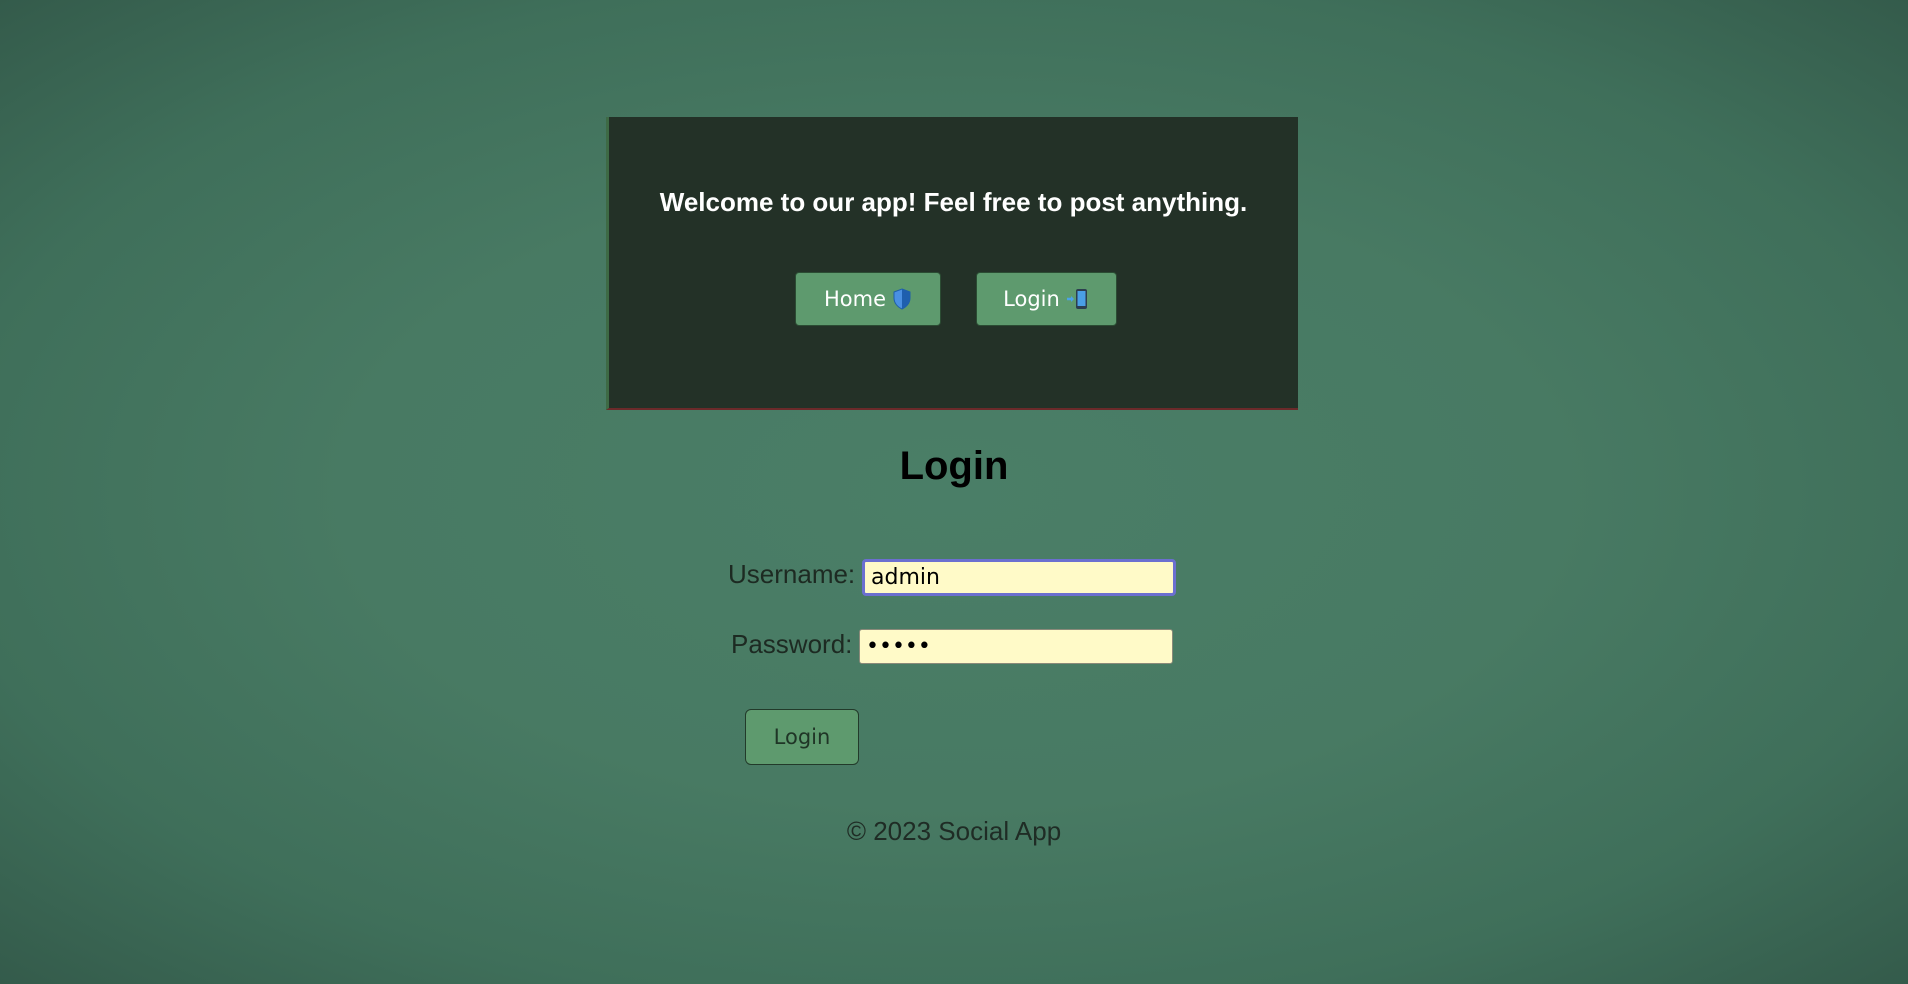 The image size is (1908, 984). What do you see at coordinates (902, 299) in the screenshot?
I see `shield-icon` at bounding box center [902, 299].